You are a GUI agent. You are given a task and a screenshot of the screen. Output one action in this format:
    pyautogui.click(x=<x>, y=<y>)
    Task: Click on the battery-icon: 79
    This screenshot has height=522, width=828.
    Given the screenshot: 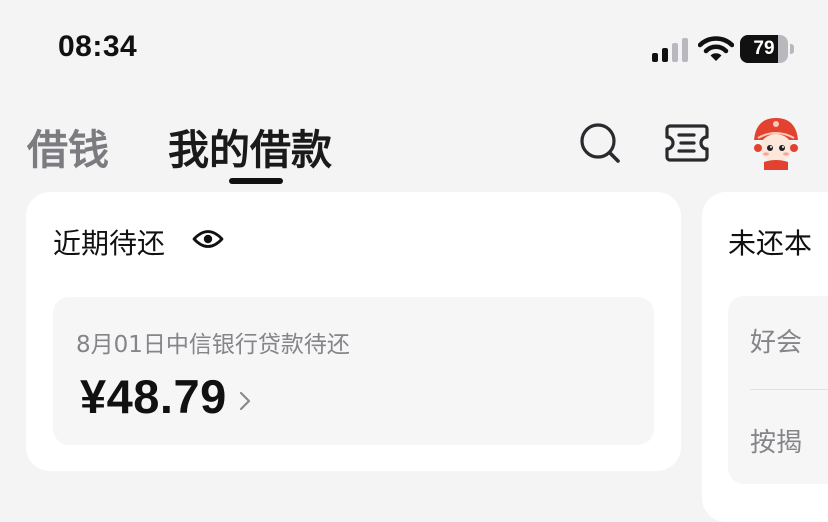 What is the action you would take?
    pyautogui.click(x=767, y=49)
    